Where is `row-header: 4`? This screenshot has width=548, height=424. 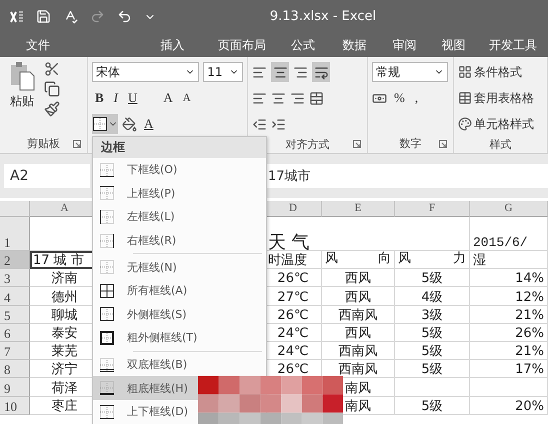 row-header: 4 is located at coordinates (15, 296).